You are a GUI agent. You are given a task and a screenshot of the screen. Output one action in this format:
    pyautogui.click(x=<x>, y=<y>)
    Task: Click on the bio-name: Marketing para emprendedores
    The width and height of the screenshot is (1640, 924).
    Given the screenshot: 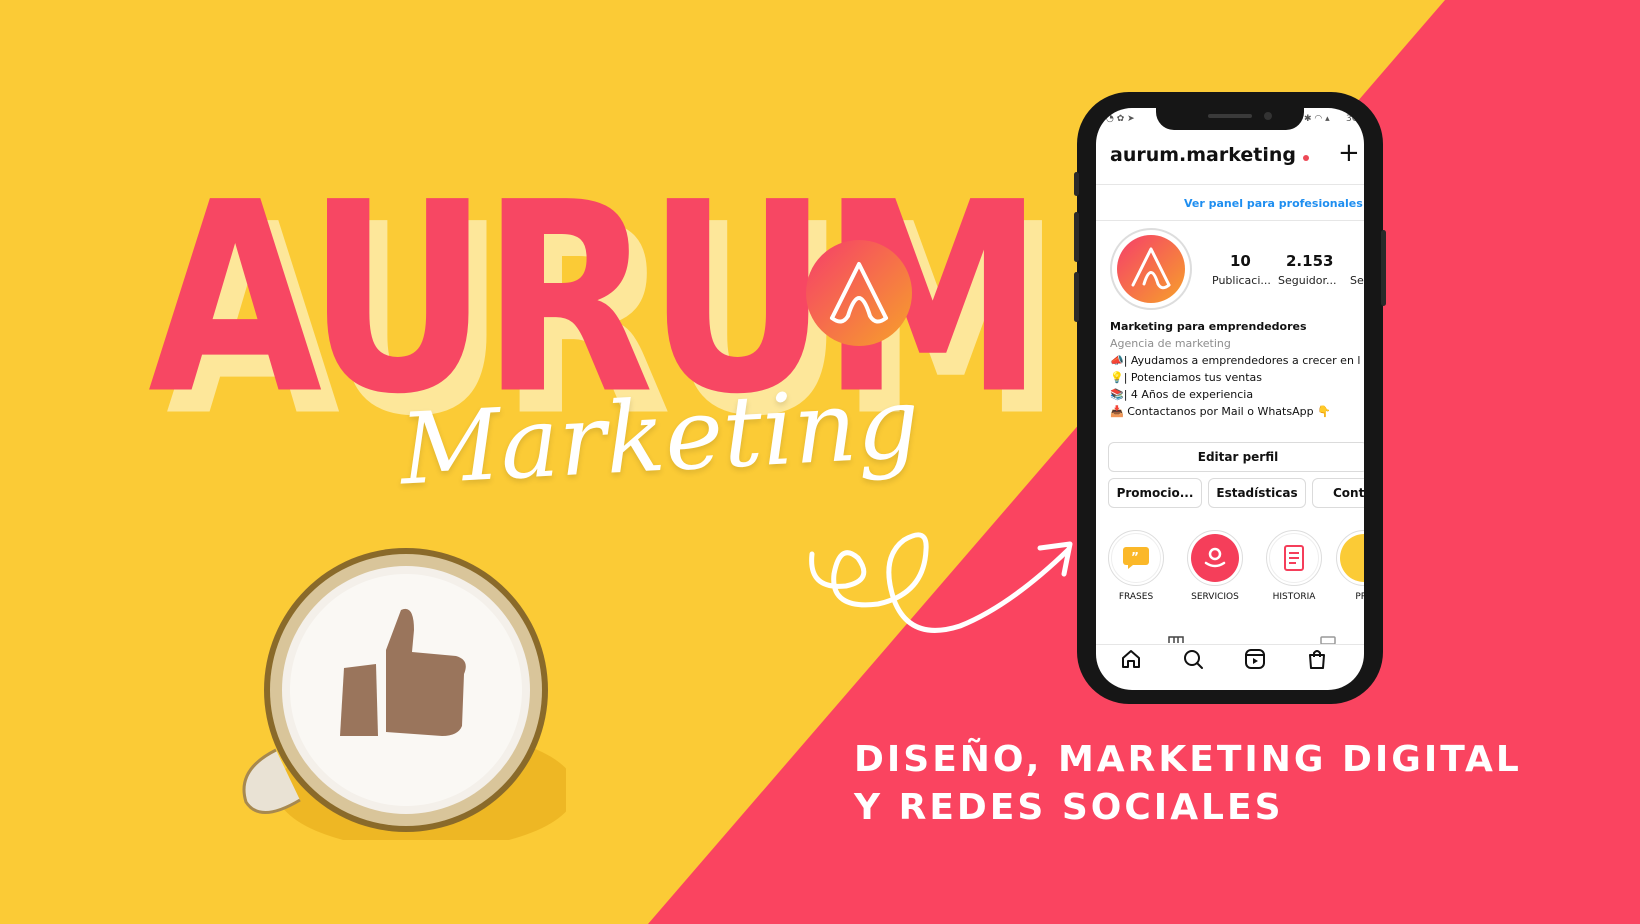 What is the action you would take?
    pyautogui.click(x=1208, y=326)
    